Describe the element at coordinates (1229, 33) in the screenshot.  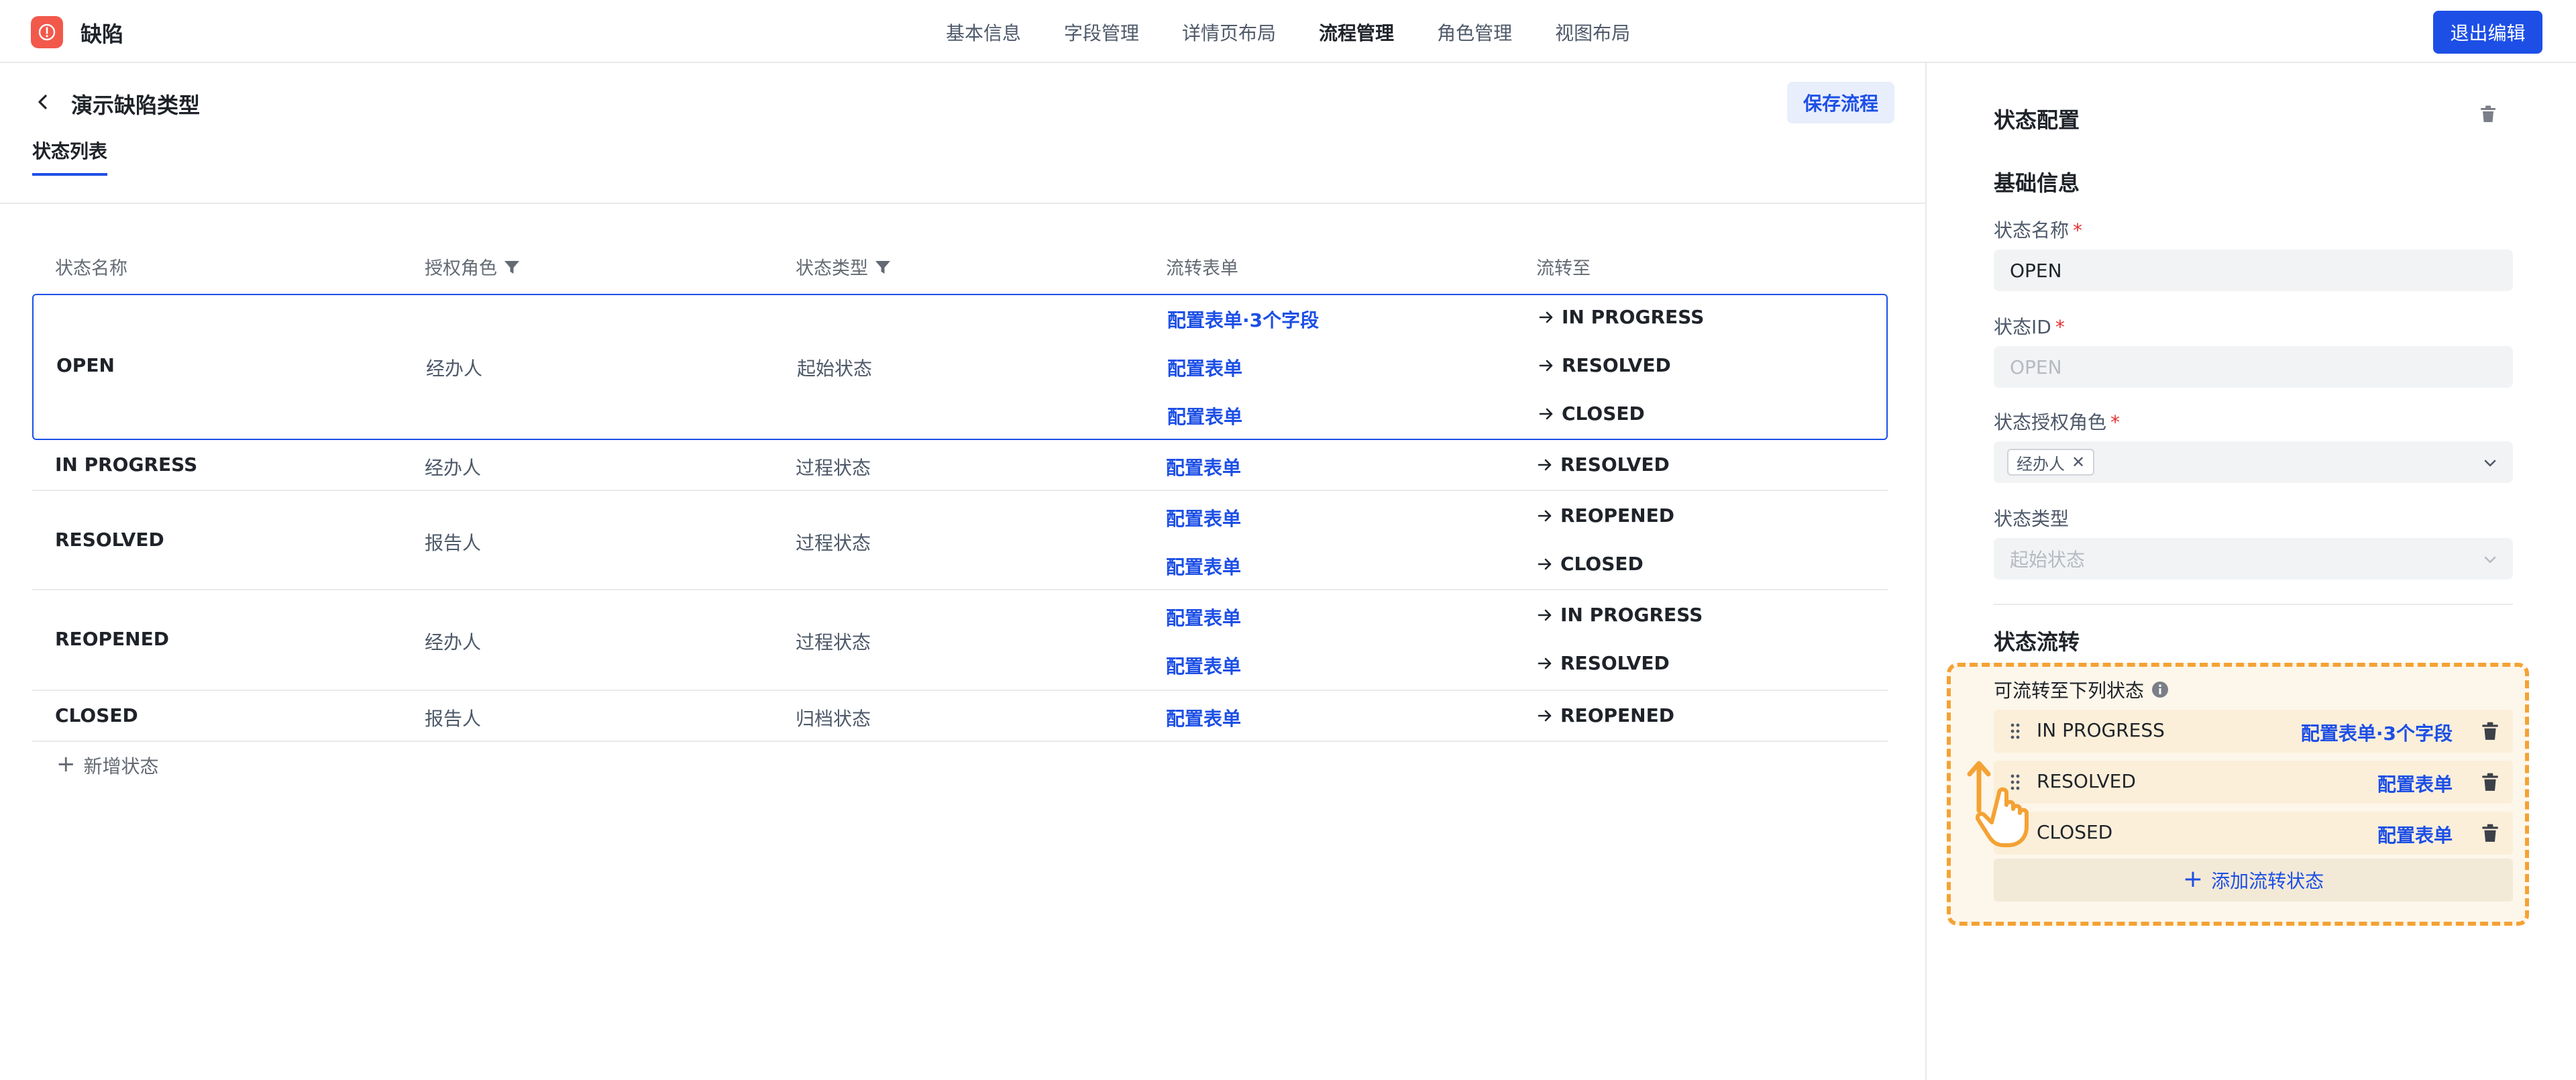
I see `nav-detail-layout: 详情页布局` at that location.